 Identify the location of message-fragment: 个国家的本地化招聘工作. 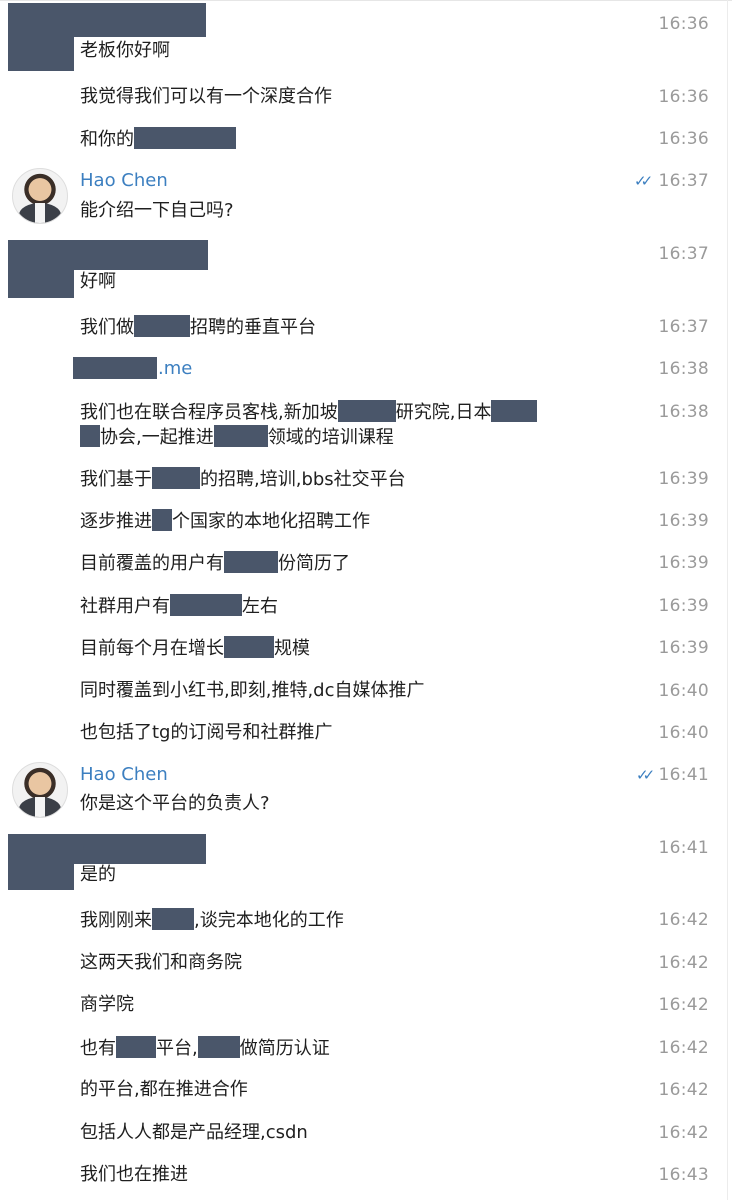
(271, 521).